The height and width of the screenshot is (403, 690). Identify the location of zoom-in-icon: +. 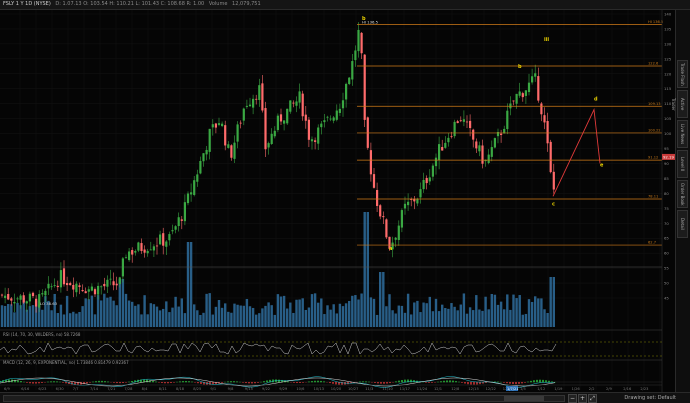
(582, 398).